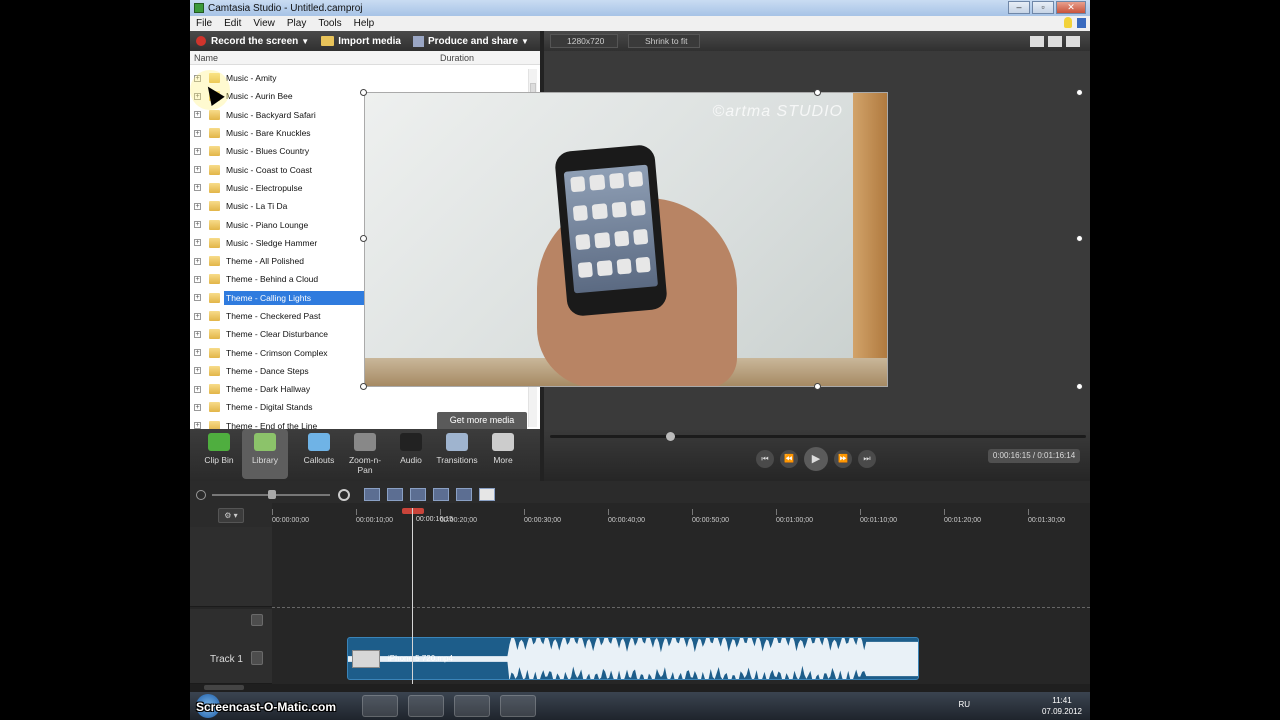 The width and height of the screenshot is (1280, 720). What do you see at coordinates (411, 460) in the screenshot?
I see `tab-label: Audio` at bounding box center [411, 460].